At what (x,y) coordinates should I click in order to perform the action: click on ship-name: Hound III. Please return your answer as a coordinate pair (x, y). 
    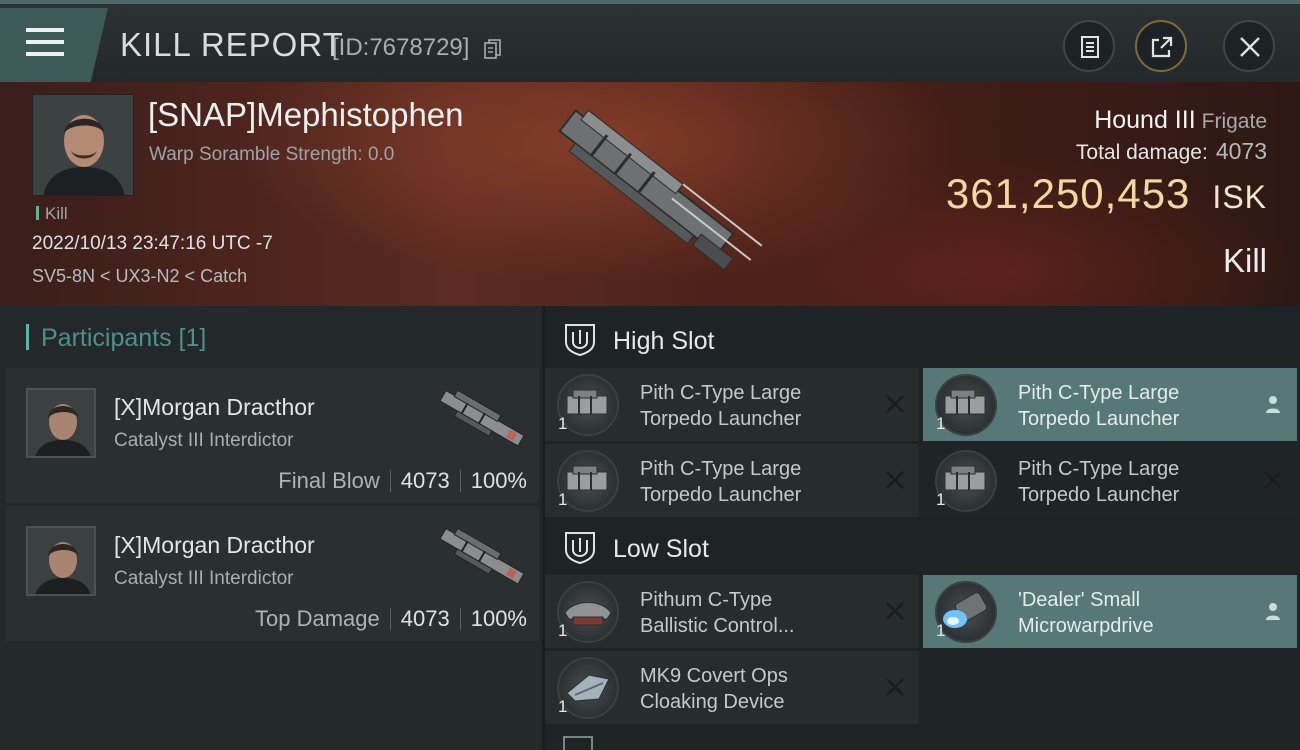
    Looking at the image, I should click on (1145, 120).